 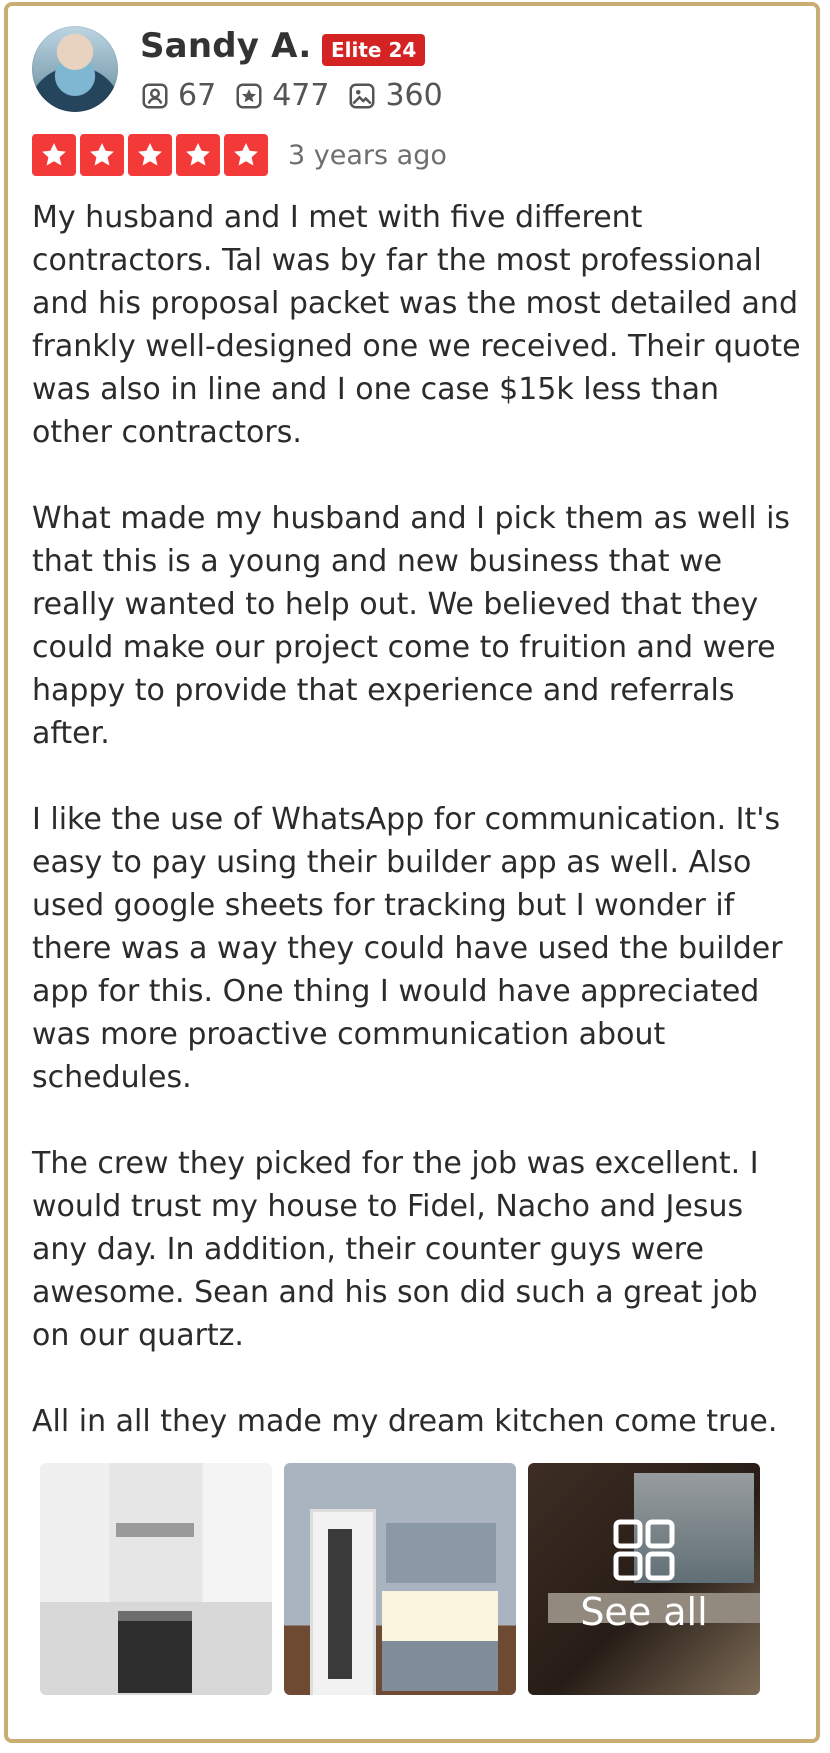 What do you see at coordinates (644, 1612) in the screenshot?
I see `see-all-label: See all` at bounding box center [644, 1612].